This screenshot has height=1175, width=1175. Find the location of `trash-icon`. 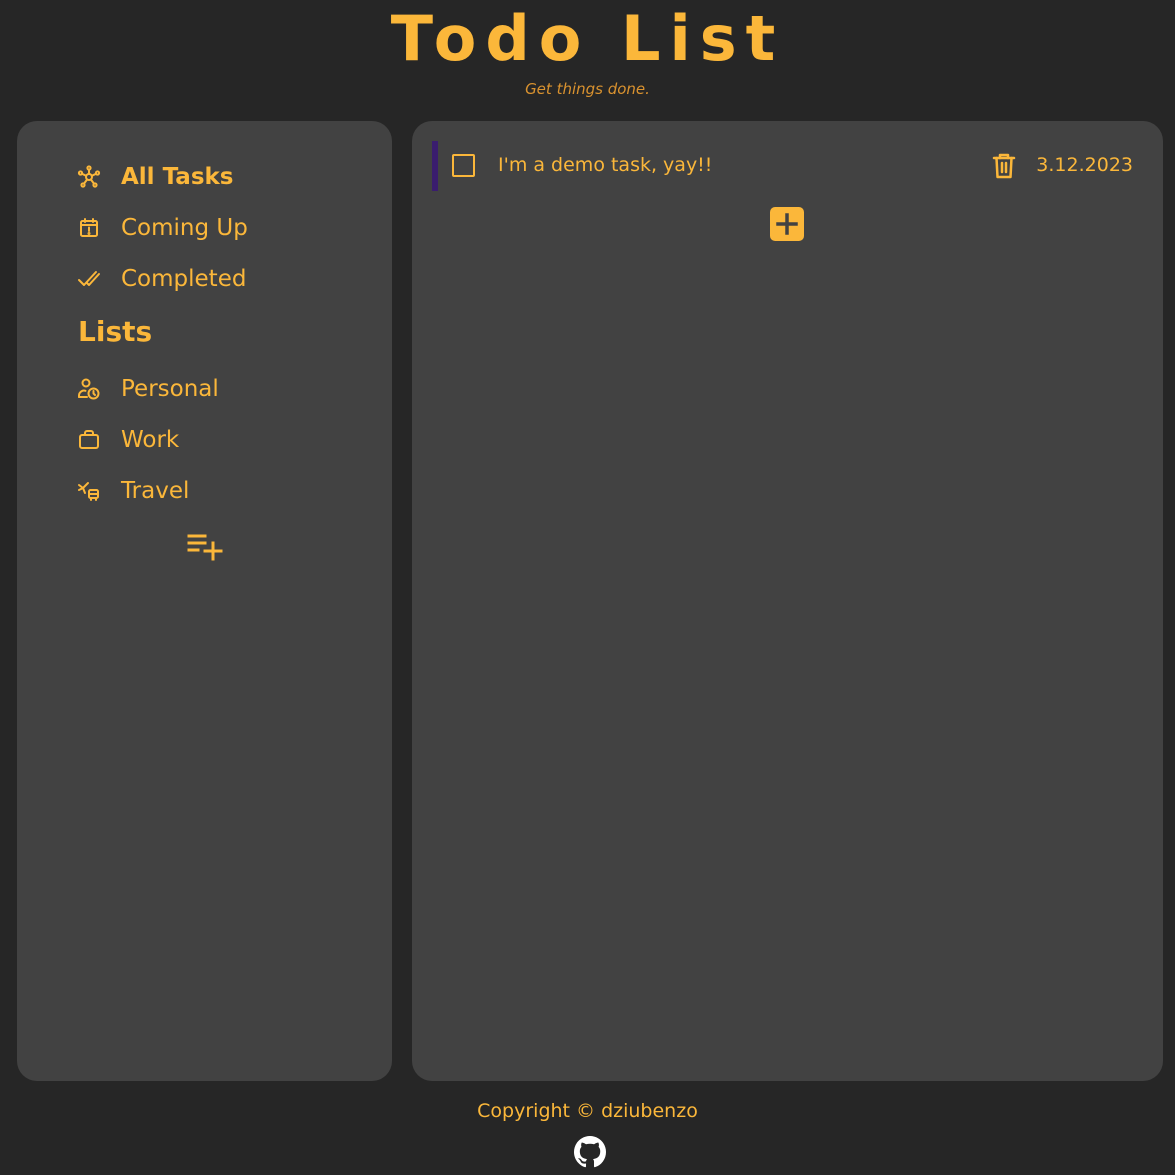

trash-icon is located at coordinates (1004, 168).